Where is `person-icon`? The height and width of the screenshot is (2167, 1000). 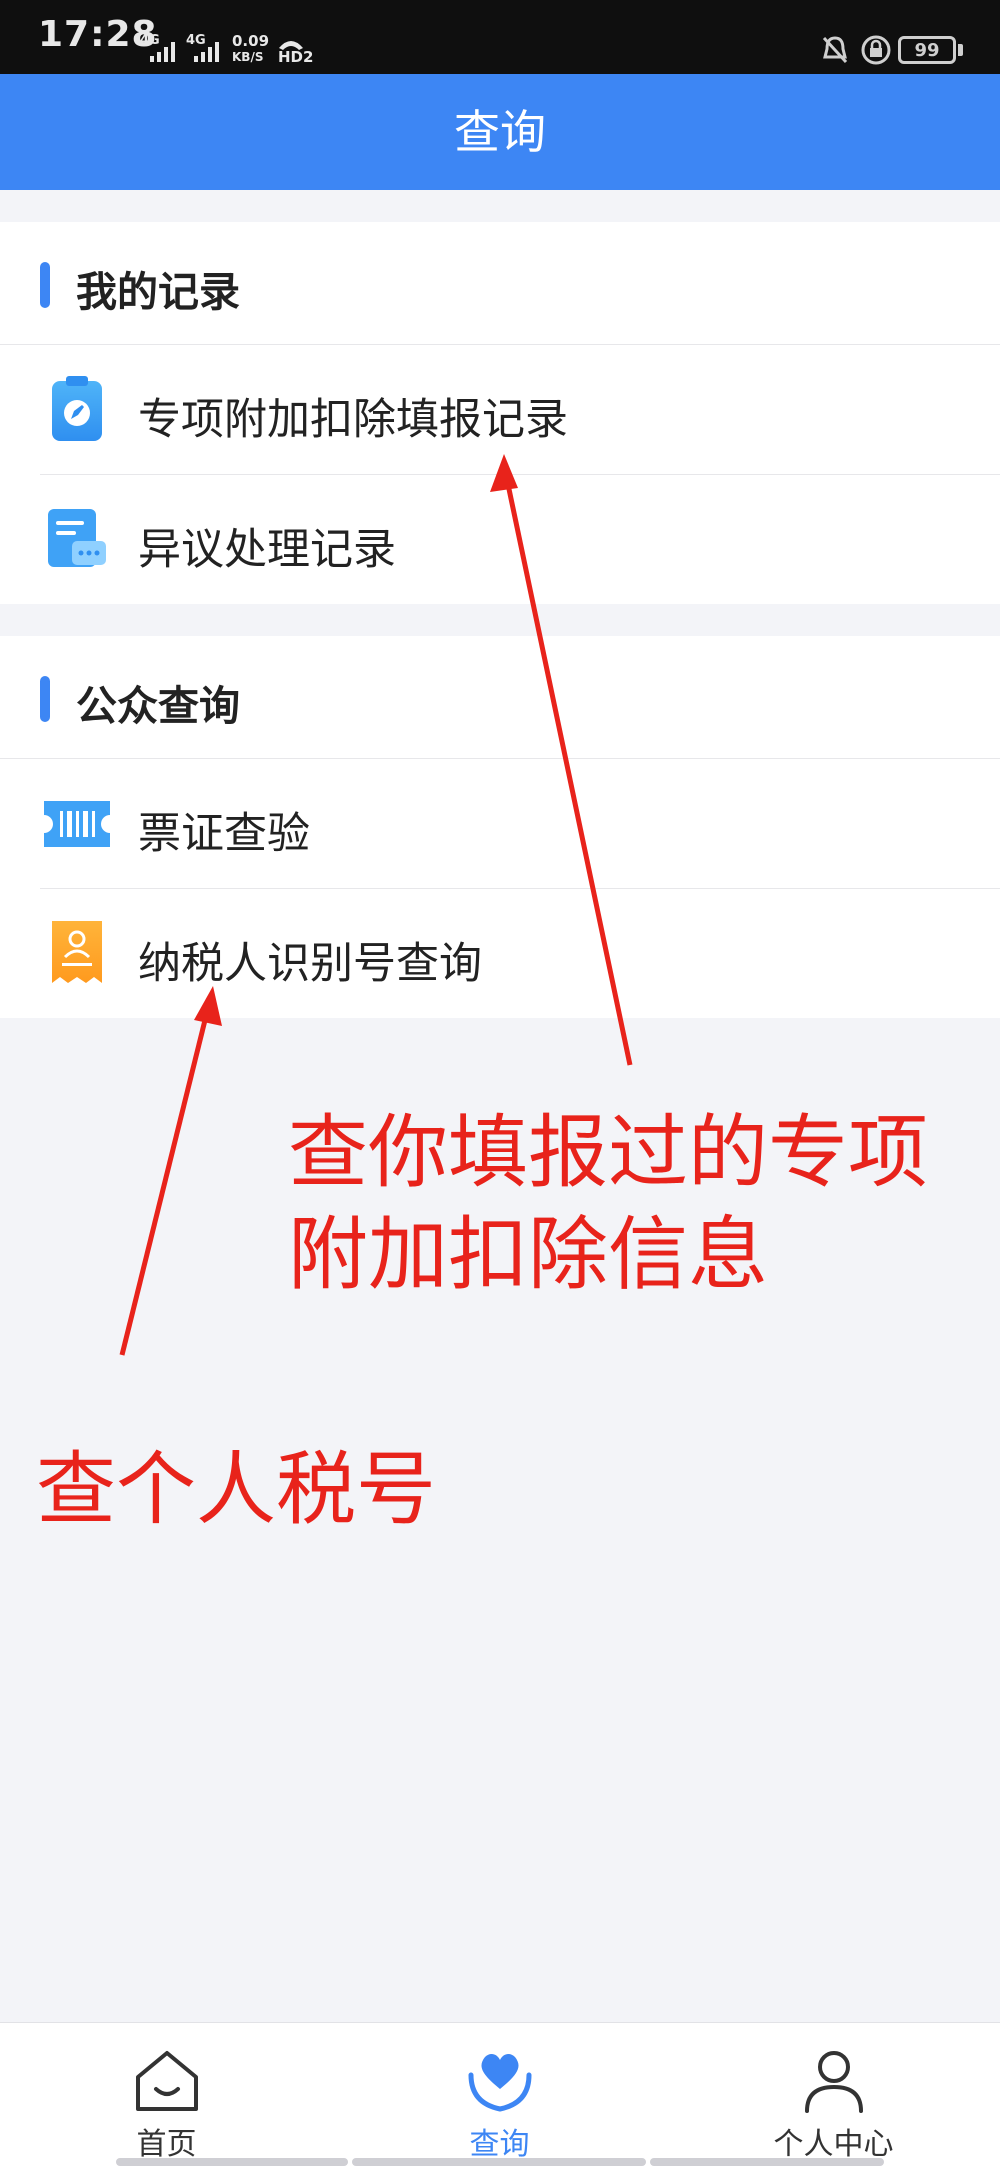 person-icon is located at coordinates (833, 2082).